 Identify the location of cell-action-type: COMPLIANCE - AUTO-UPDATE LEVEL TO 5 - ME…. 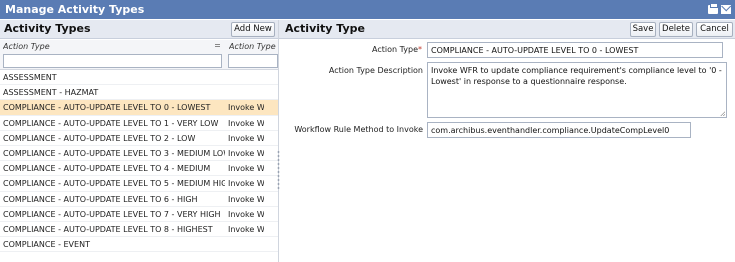
(114, 184).